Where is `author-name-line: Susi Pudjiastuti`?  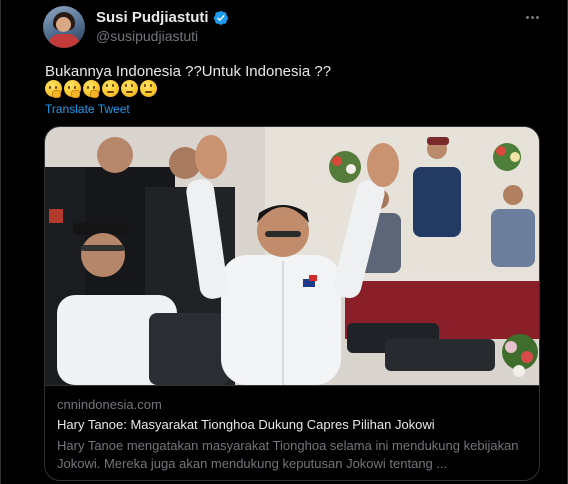
author-name-line: Susi Pudjiastuti is located at coordinates (162, 17).